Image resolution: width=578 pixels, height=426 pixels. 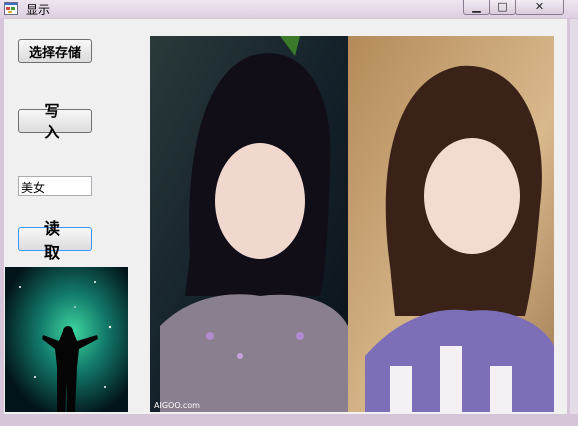 I want to click on name-text-field: 美女, so click(x=55, y=186).